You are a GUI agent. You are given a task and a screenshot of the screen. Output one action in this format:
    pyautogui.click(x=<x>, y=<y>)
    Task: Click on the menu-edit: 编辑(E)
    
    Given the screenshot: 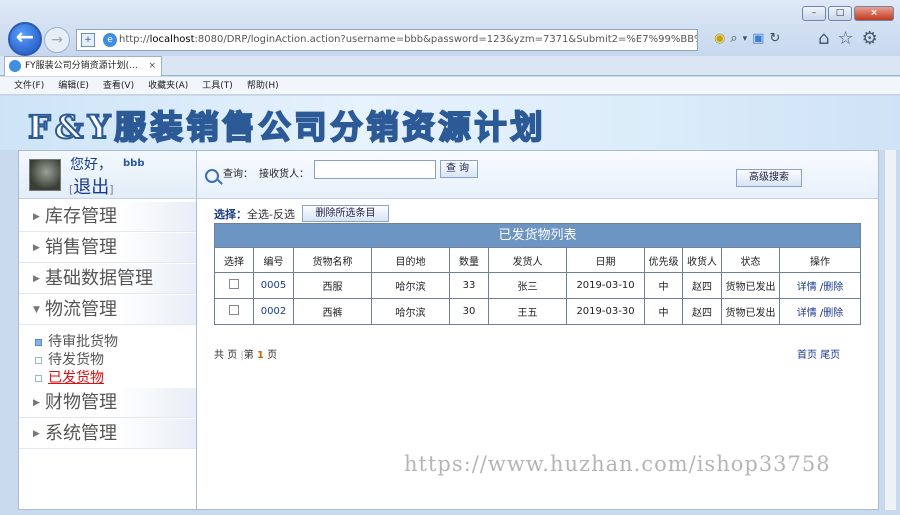 What is the action you would take?
    pyautogui.click(x=73, y=85)
    